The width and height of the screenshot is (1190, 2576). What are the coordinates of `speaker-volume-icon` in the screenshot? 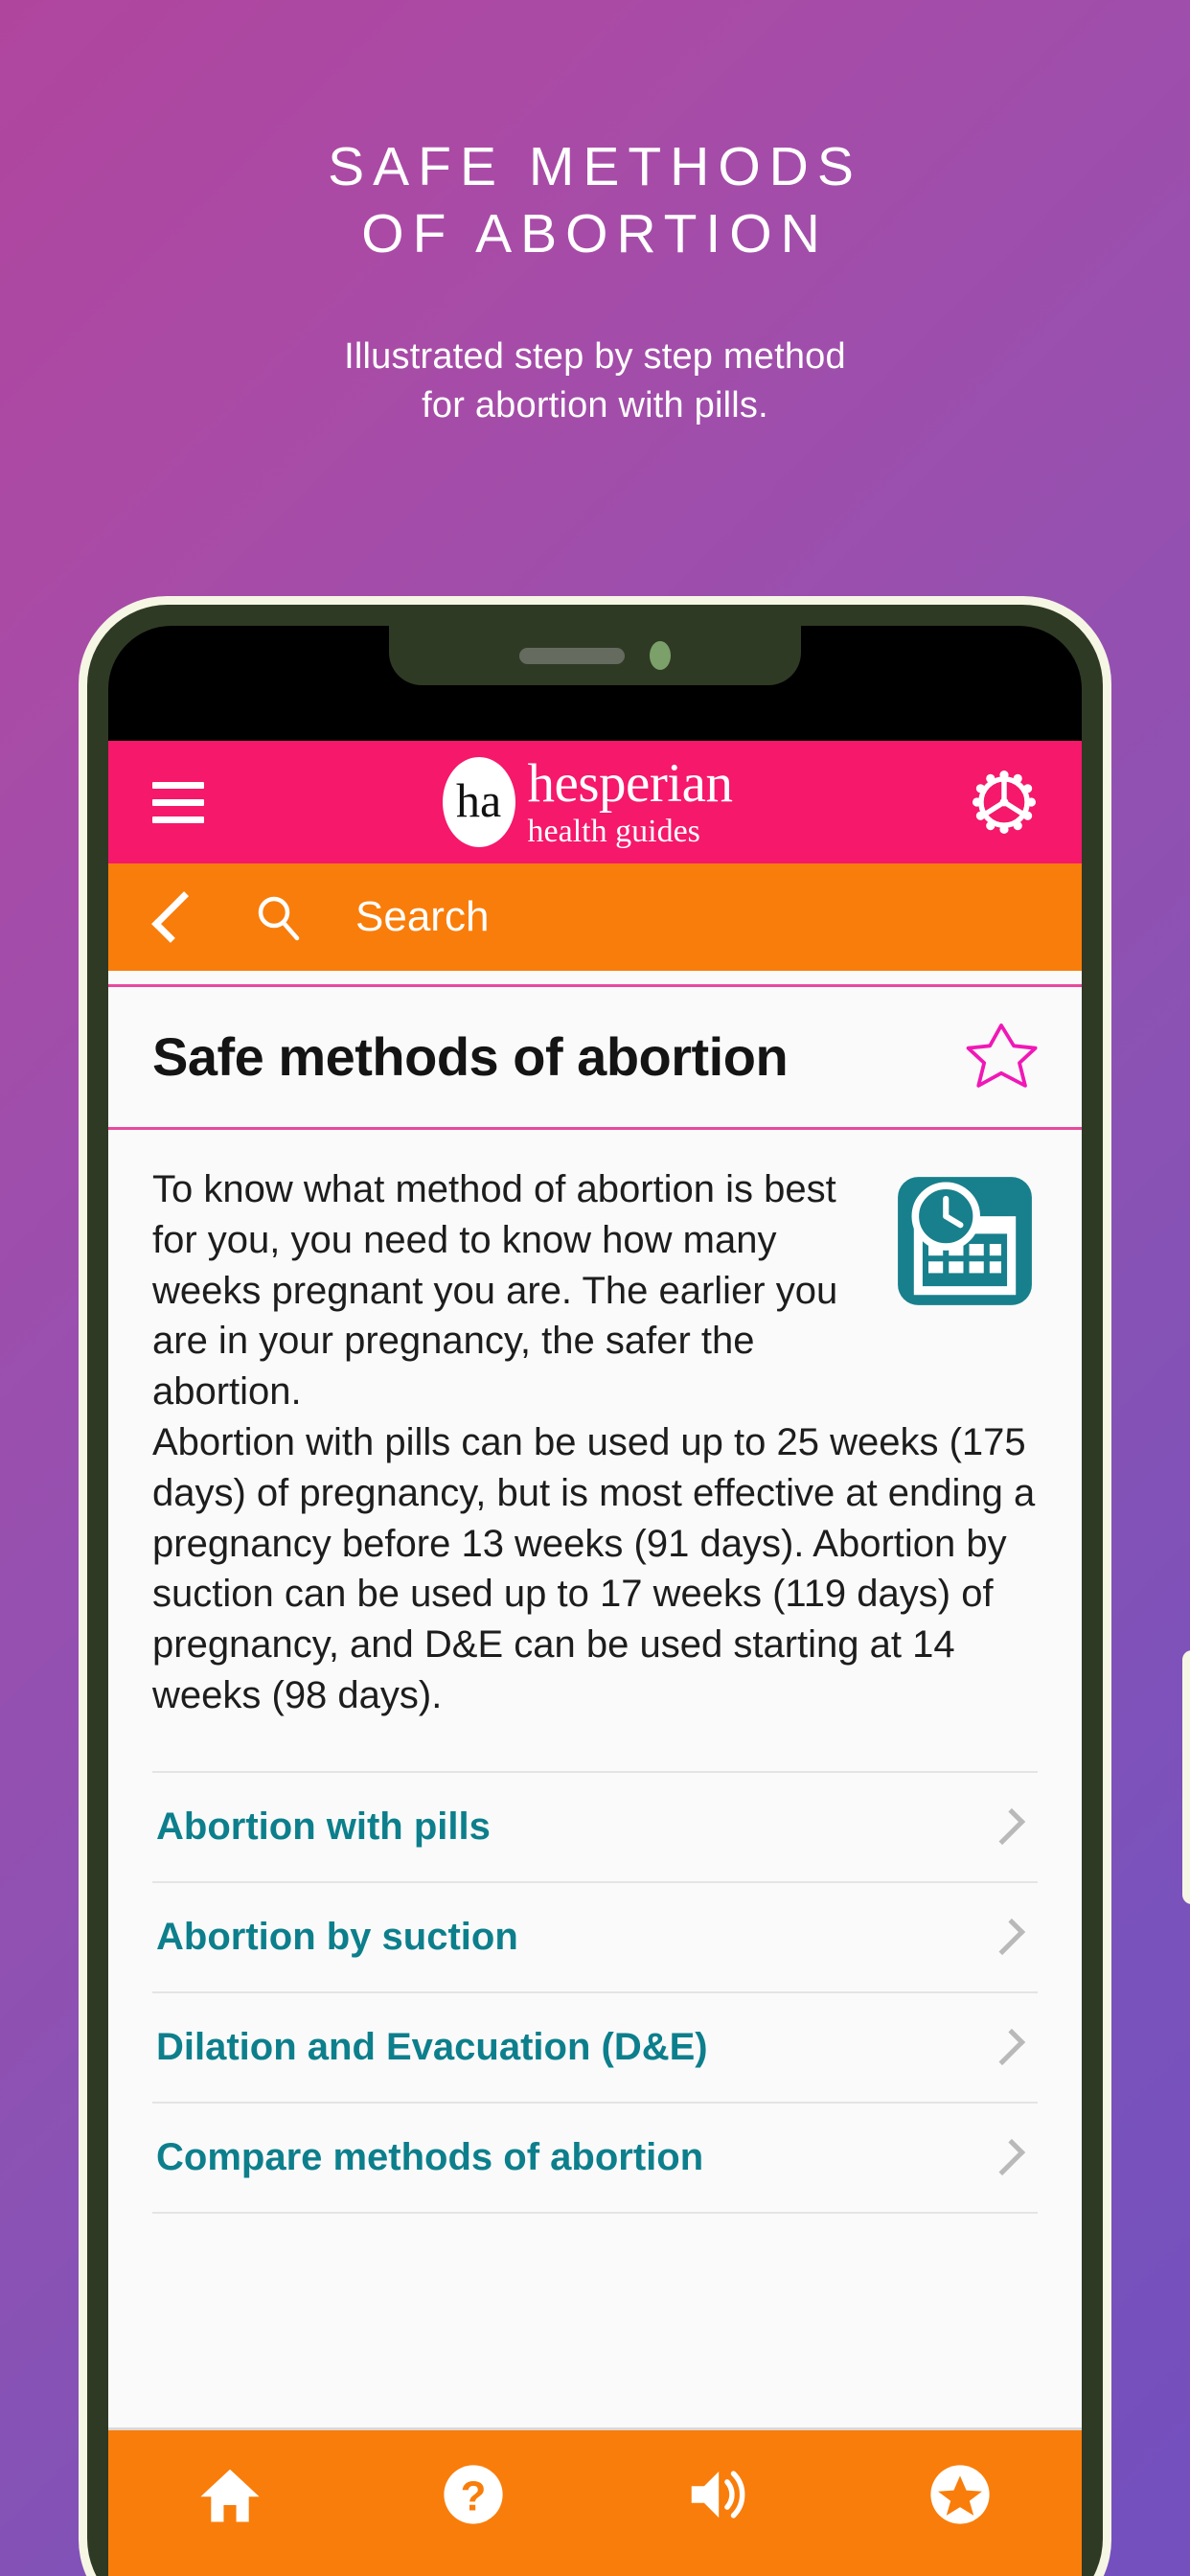 It's located at (716, 2494).